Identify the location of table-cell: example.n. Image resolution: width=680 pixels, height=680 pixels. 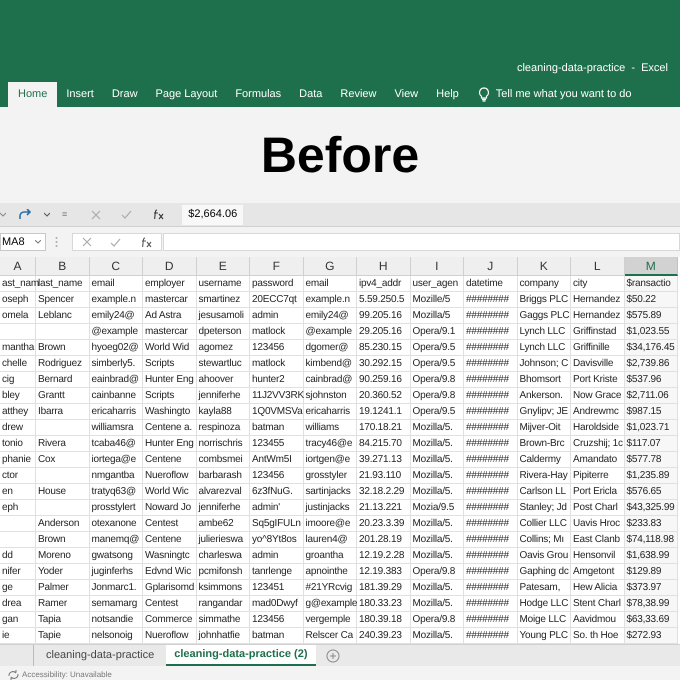
(116, 300).